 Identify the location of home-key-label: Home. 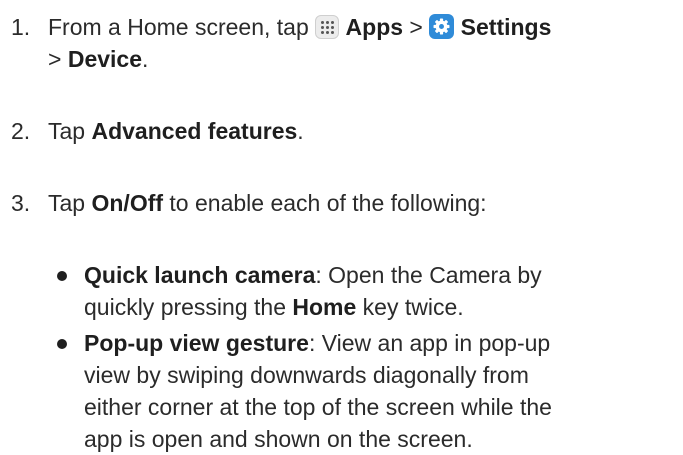
(324, 307).